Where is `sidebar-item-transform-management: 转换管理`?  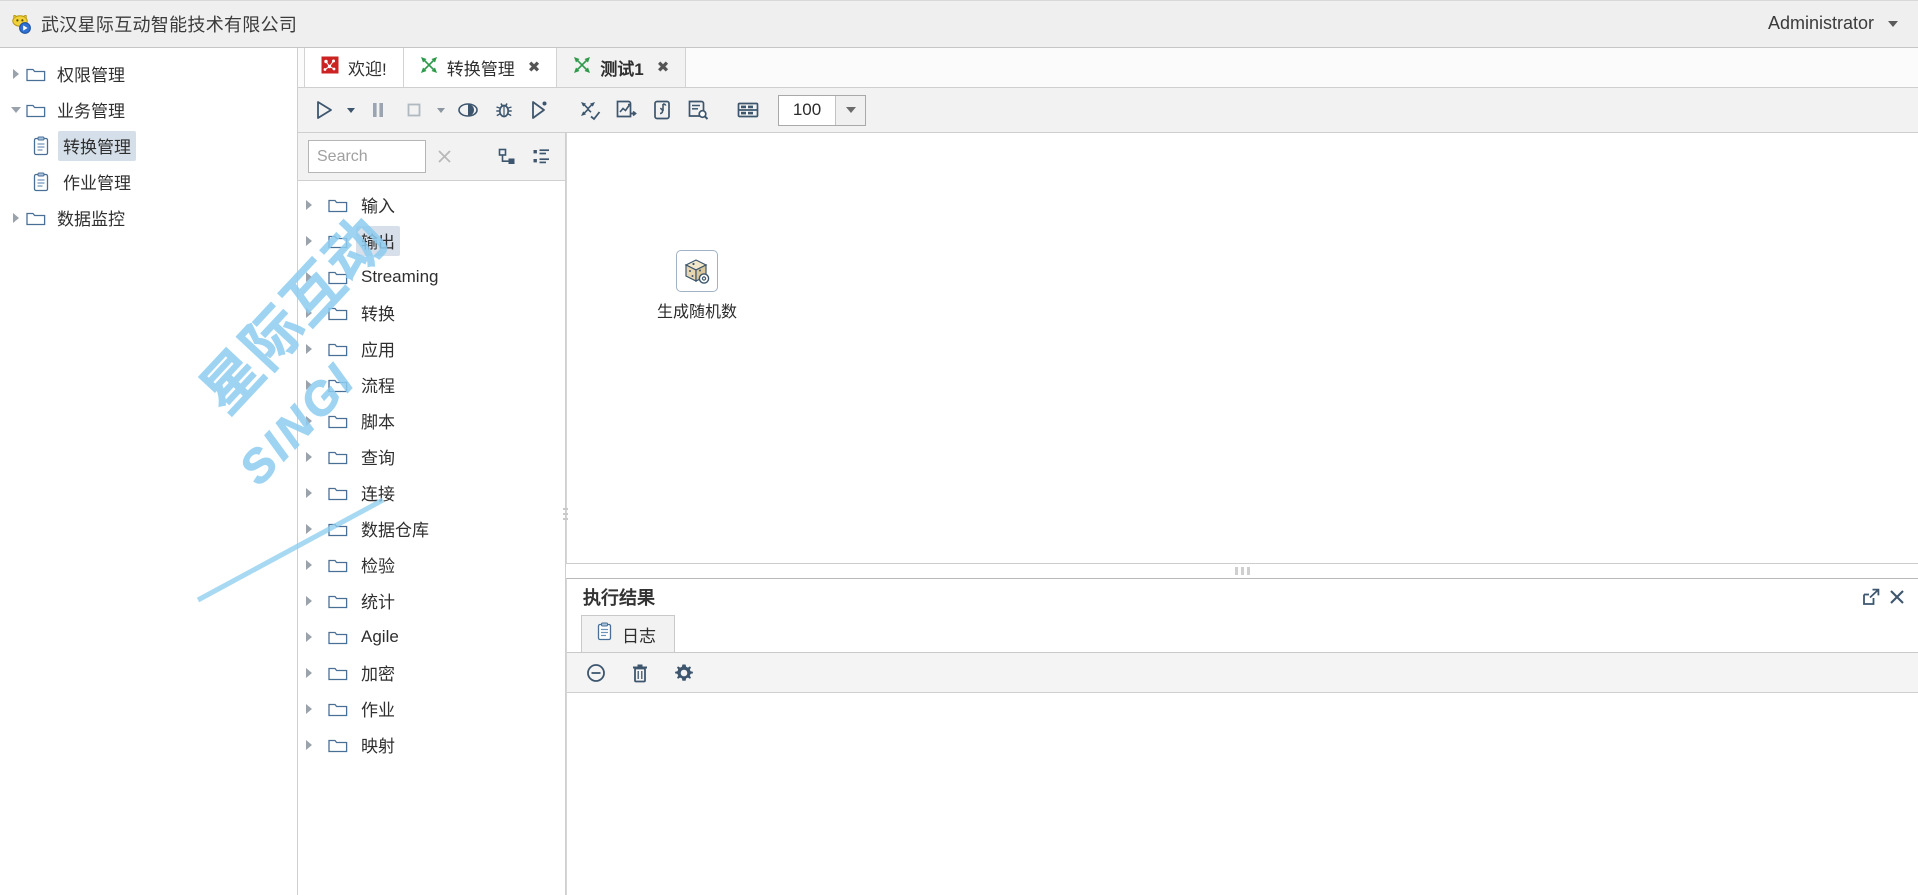
sidebar-item-transform-management: 转换管理 is located at coordinates (148, 146).